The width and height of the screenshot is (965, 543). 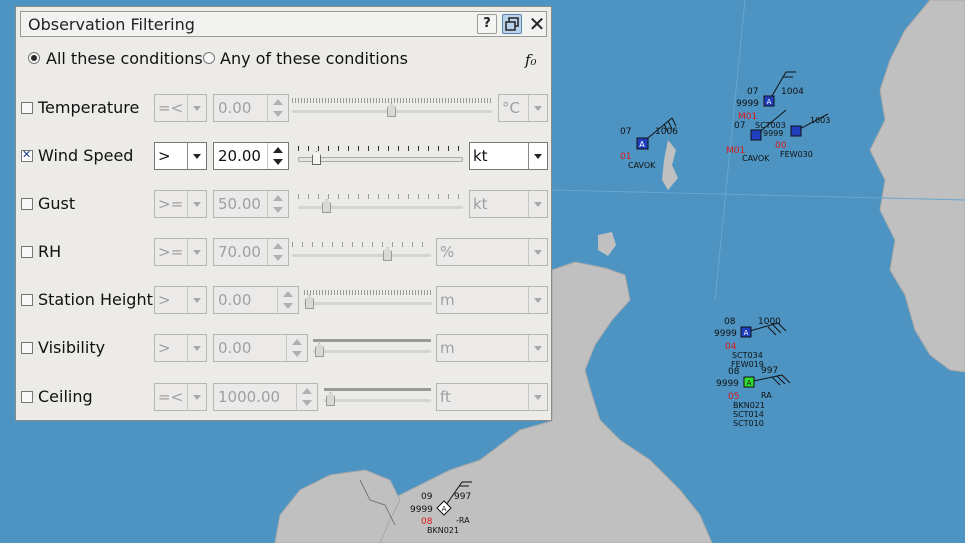 I want to click on svg-text: 09, so click(x=427, y=497).